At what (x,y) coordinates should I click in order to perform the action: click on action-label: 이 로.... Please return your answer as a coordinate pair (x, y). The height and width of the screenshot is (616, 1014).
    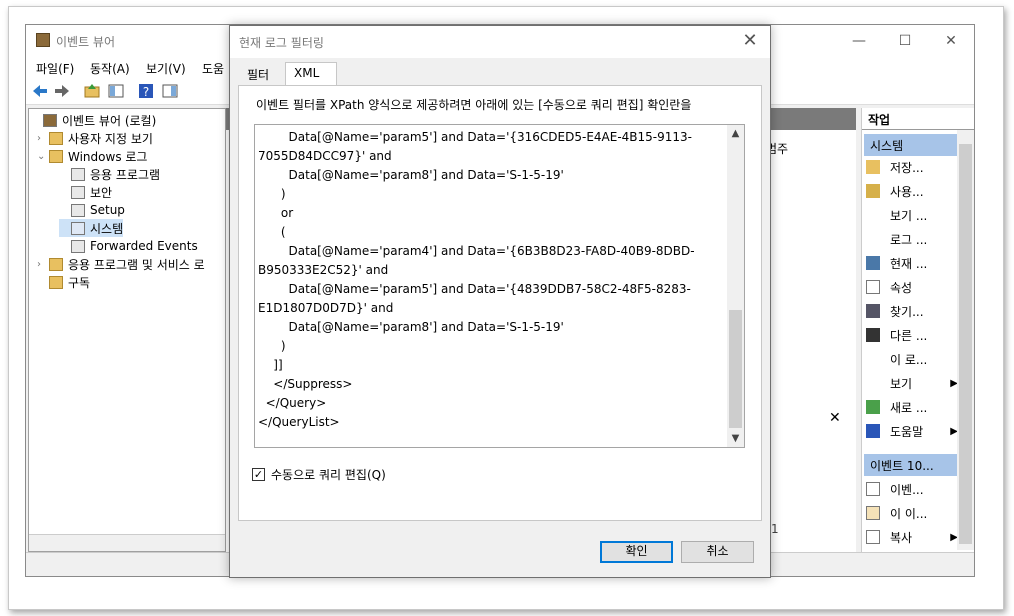
    Looking at the image, I should click on (909, 359).